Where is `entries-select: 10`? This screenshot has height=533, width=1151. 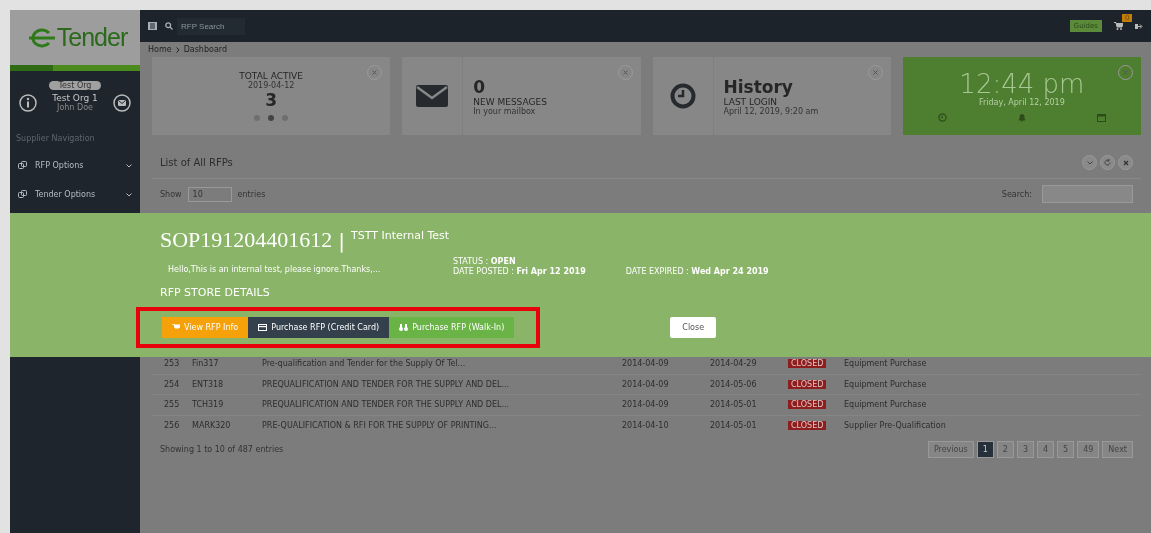
entries-select: 10 is located at coordinates (209, 194).